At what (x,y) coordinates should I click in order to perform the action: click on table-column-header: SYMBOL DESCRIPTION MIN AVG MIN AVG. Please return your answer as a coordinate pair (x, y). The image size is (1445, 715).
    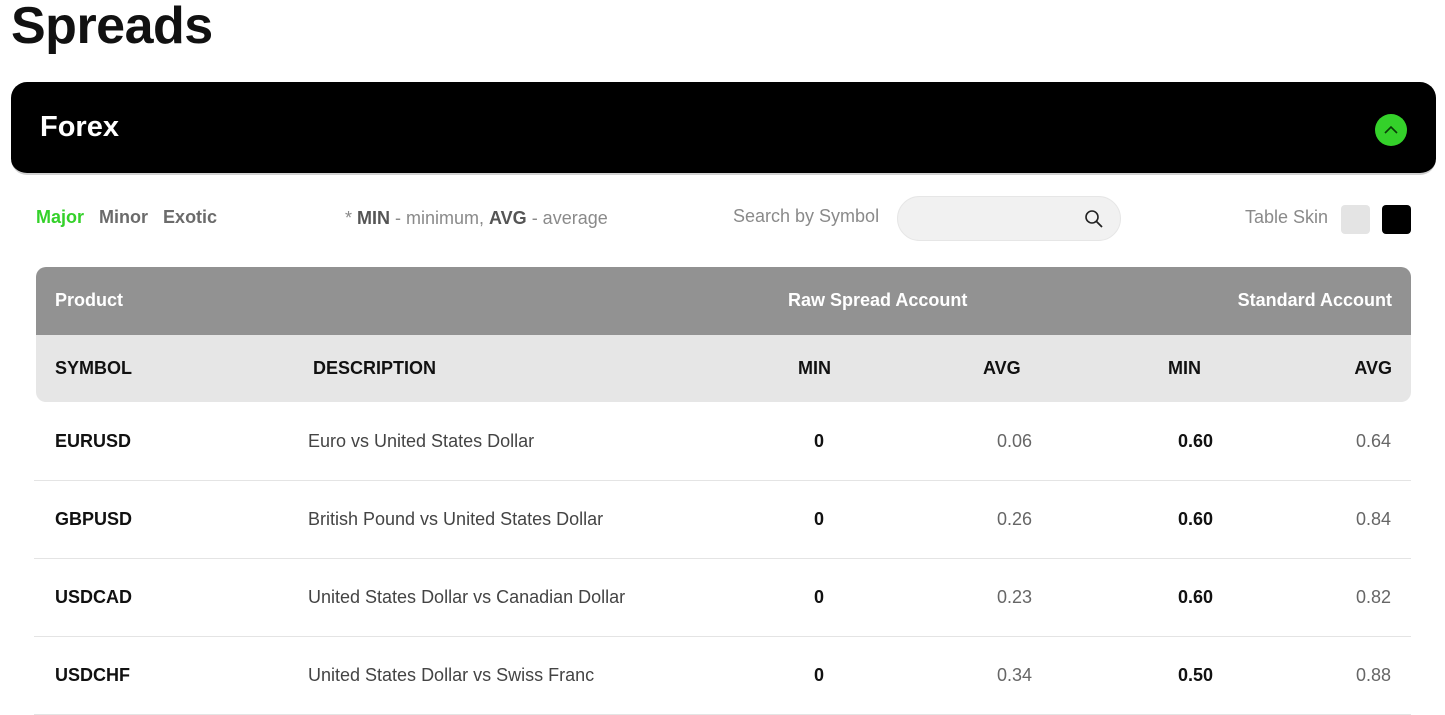
    Looking at the image, I should click on (723, 368).